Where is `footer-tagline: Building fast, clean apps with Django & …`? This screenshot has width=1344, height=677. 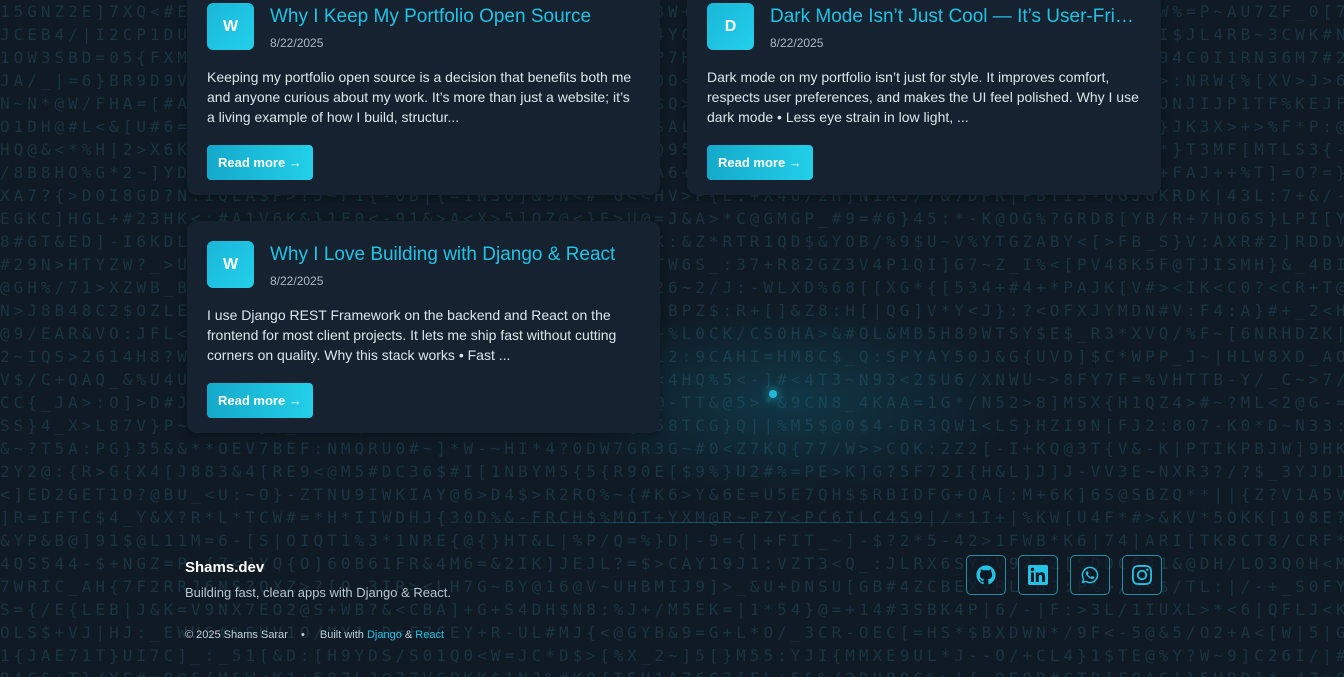
footer-tagline: Building fast, clean apps with Django & … is located at coordinates (318, 592).